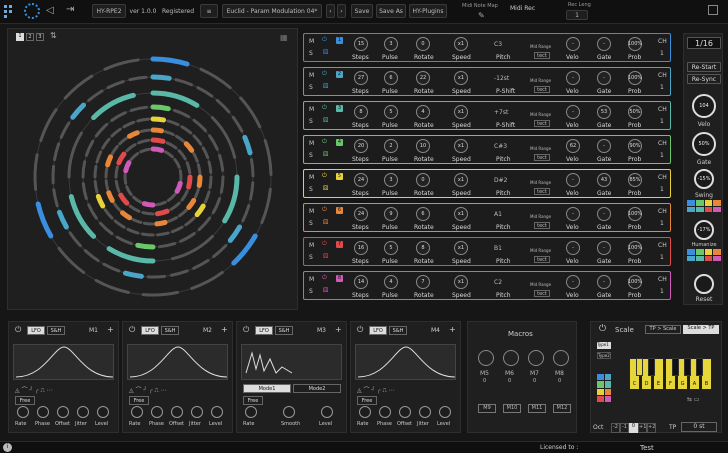 The image size is (728, 453). I want to click on scale-tp-button: Scale > TP, so click(701, 329).